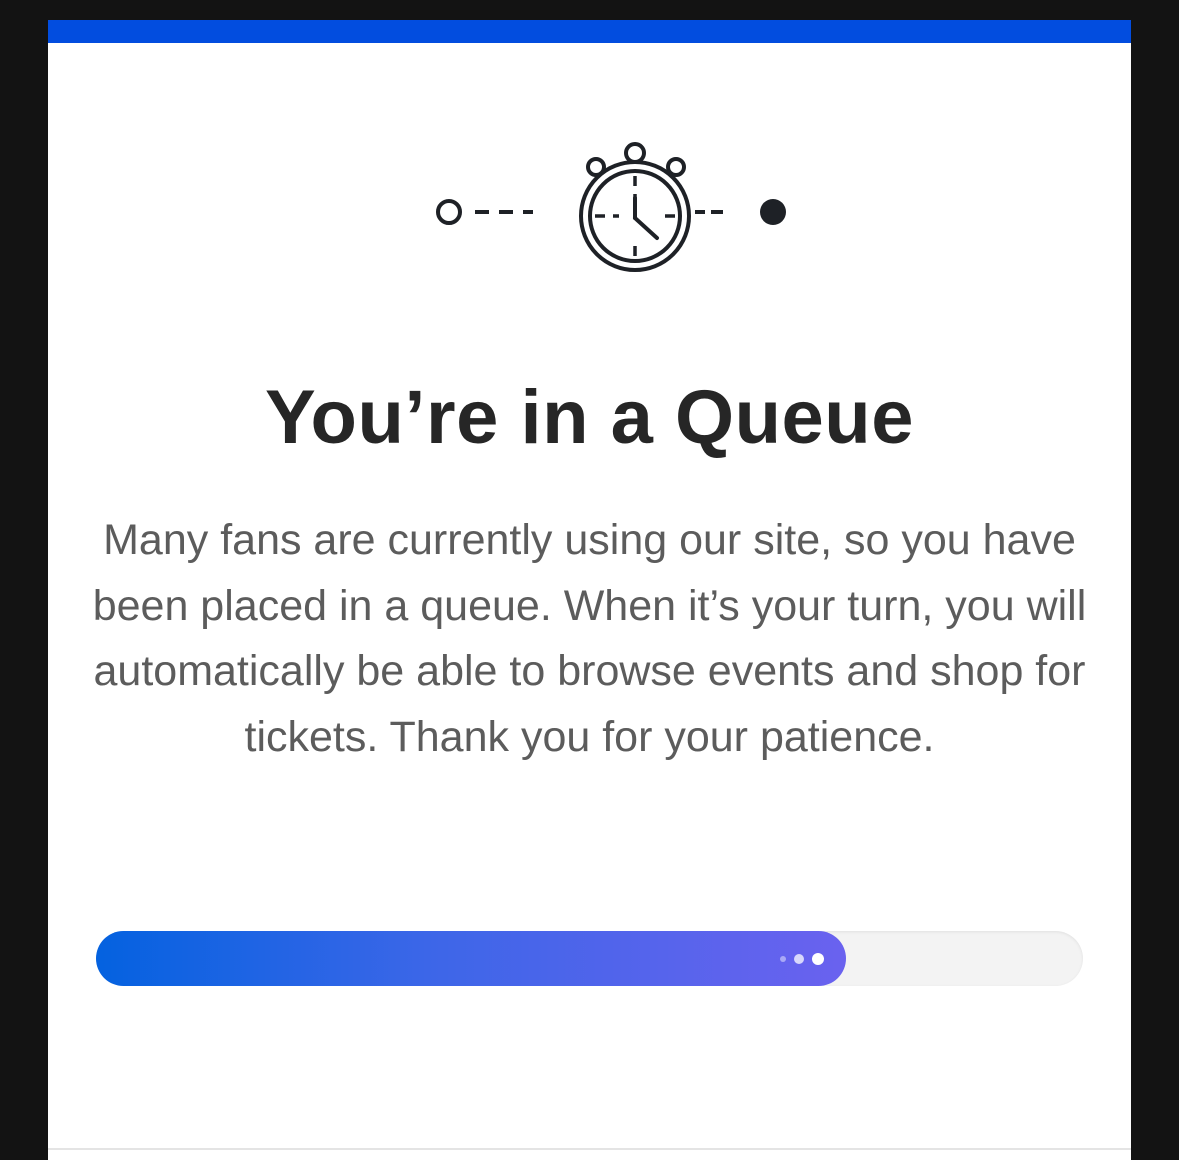  Describe the element at coordinates (449, 212) in the screenshot. I see `queue-start-dot-icon` at that location.